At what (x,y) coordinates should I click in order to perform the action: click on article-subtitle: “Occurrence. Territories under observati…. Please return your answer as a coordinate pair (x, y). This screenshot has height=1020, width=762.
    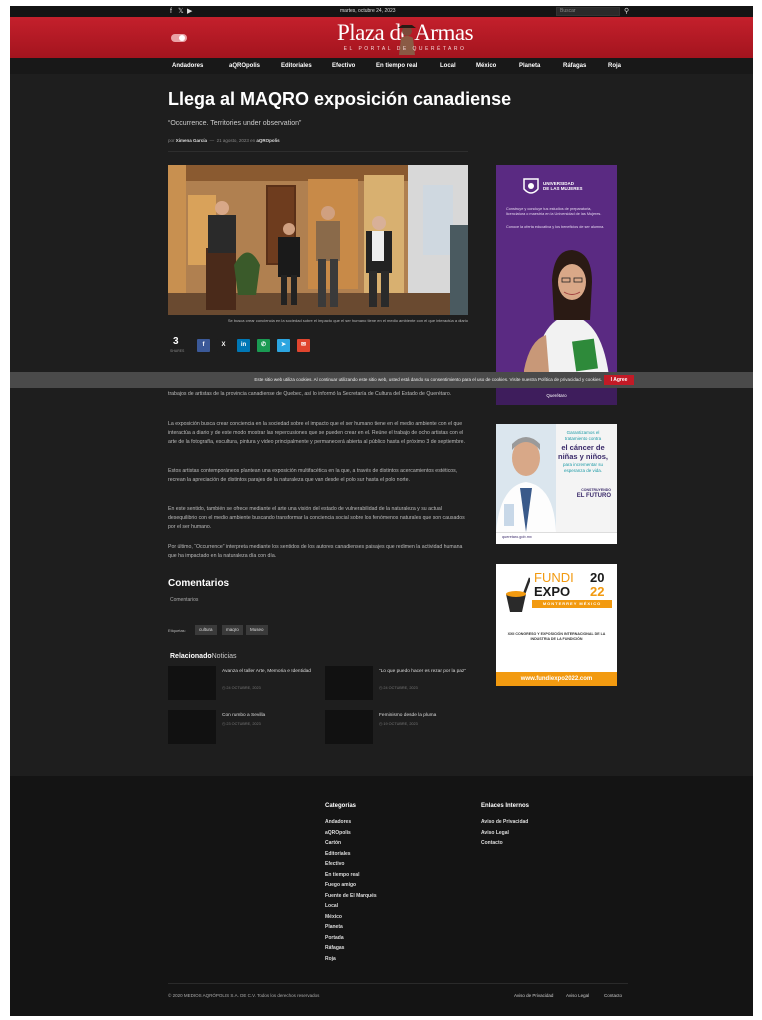
    Looking at the image, I should click on (235, 123).